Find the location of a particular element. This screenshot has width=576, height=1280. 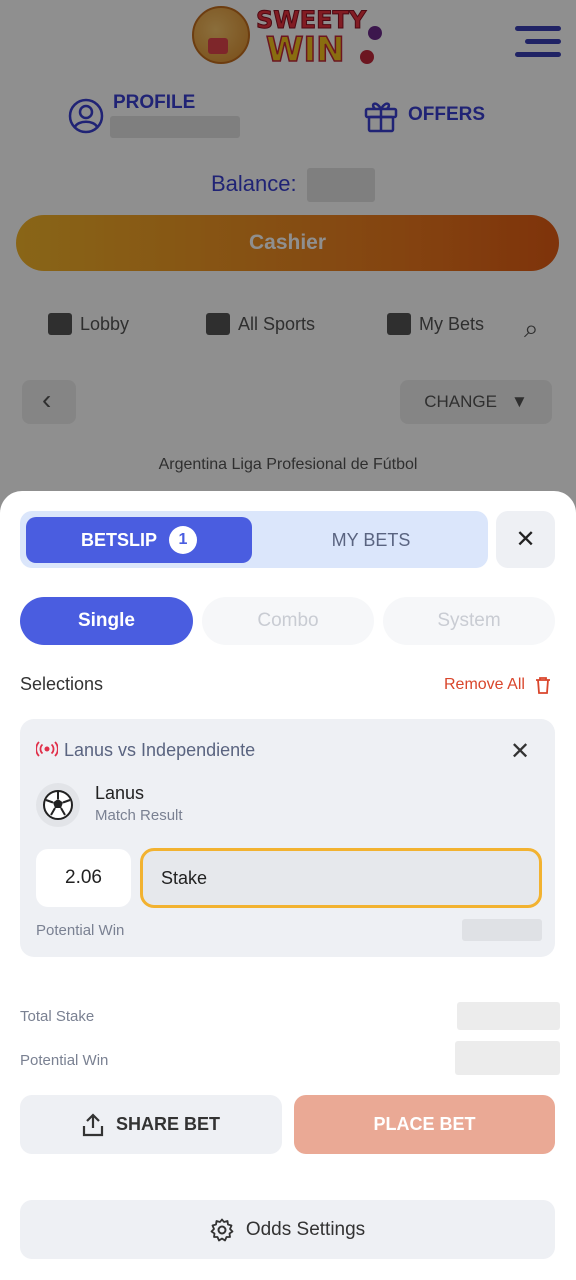

bet-type-combo: Combo is located at coordinates (288, 621).